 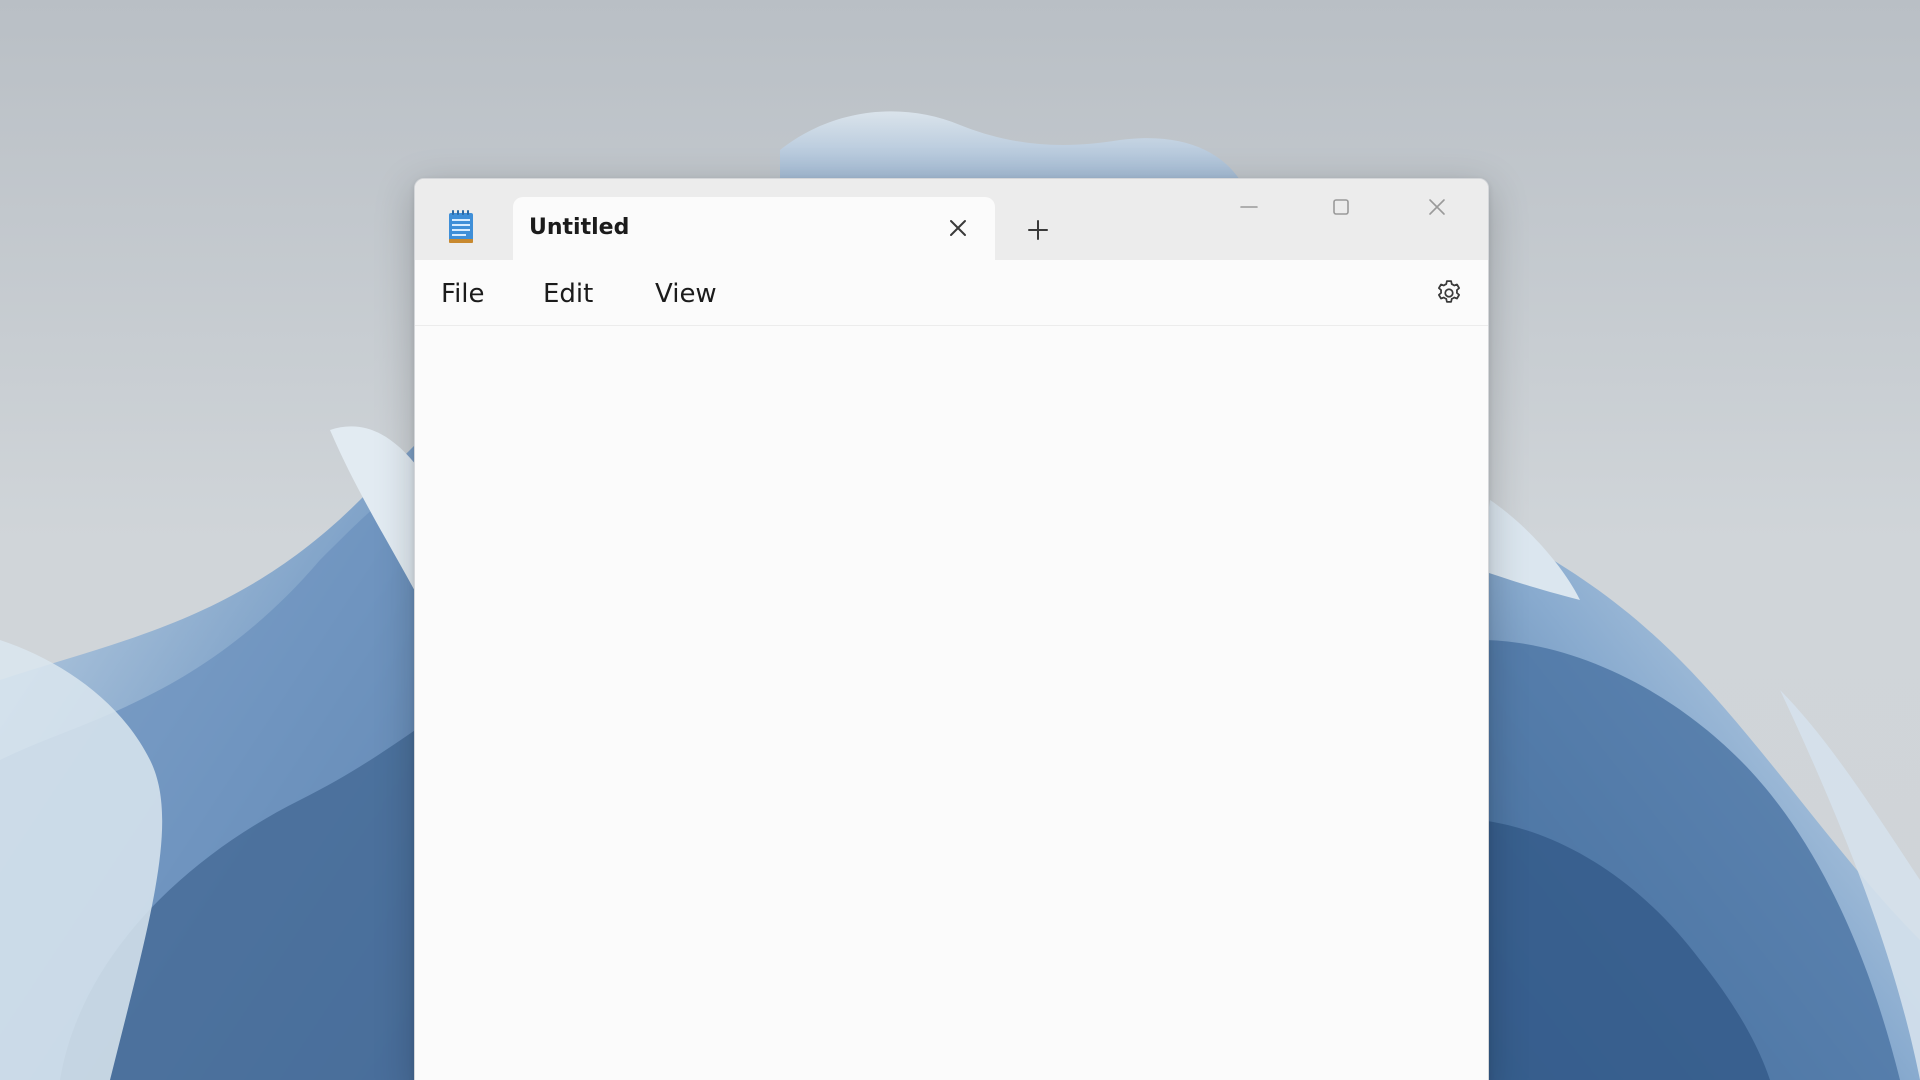 I want to click on tab-title: Untitled, so click(x=579, y=227).